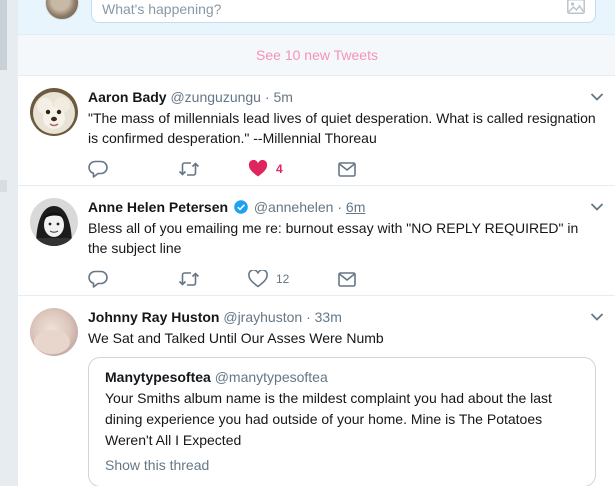  What do you see at coordinates (153, 317) in the screenshot?
I see `tweet-author-name: Johnny Ray Huston` at bounding box center [153, 317].